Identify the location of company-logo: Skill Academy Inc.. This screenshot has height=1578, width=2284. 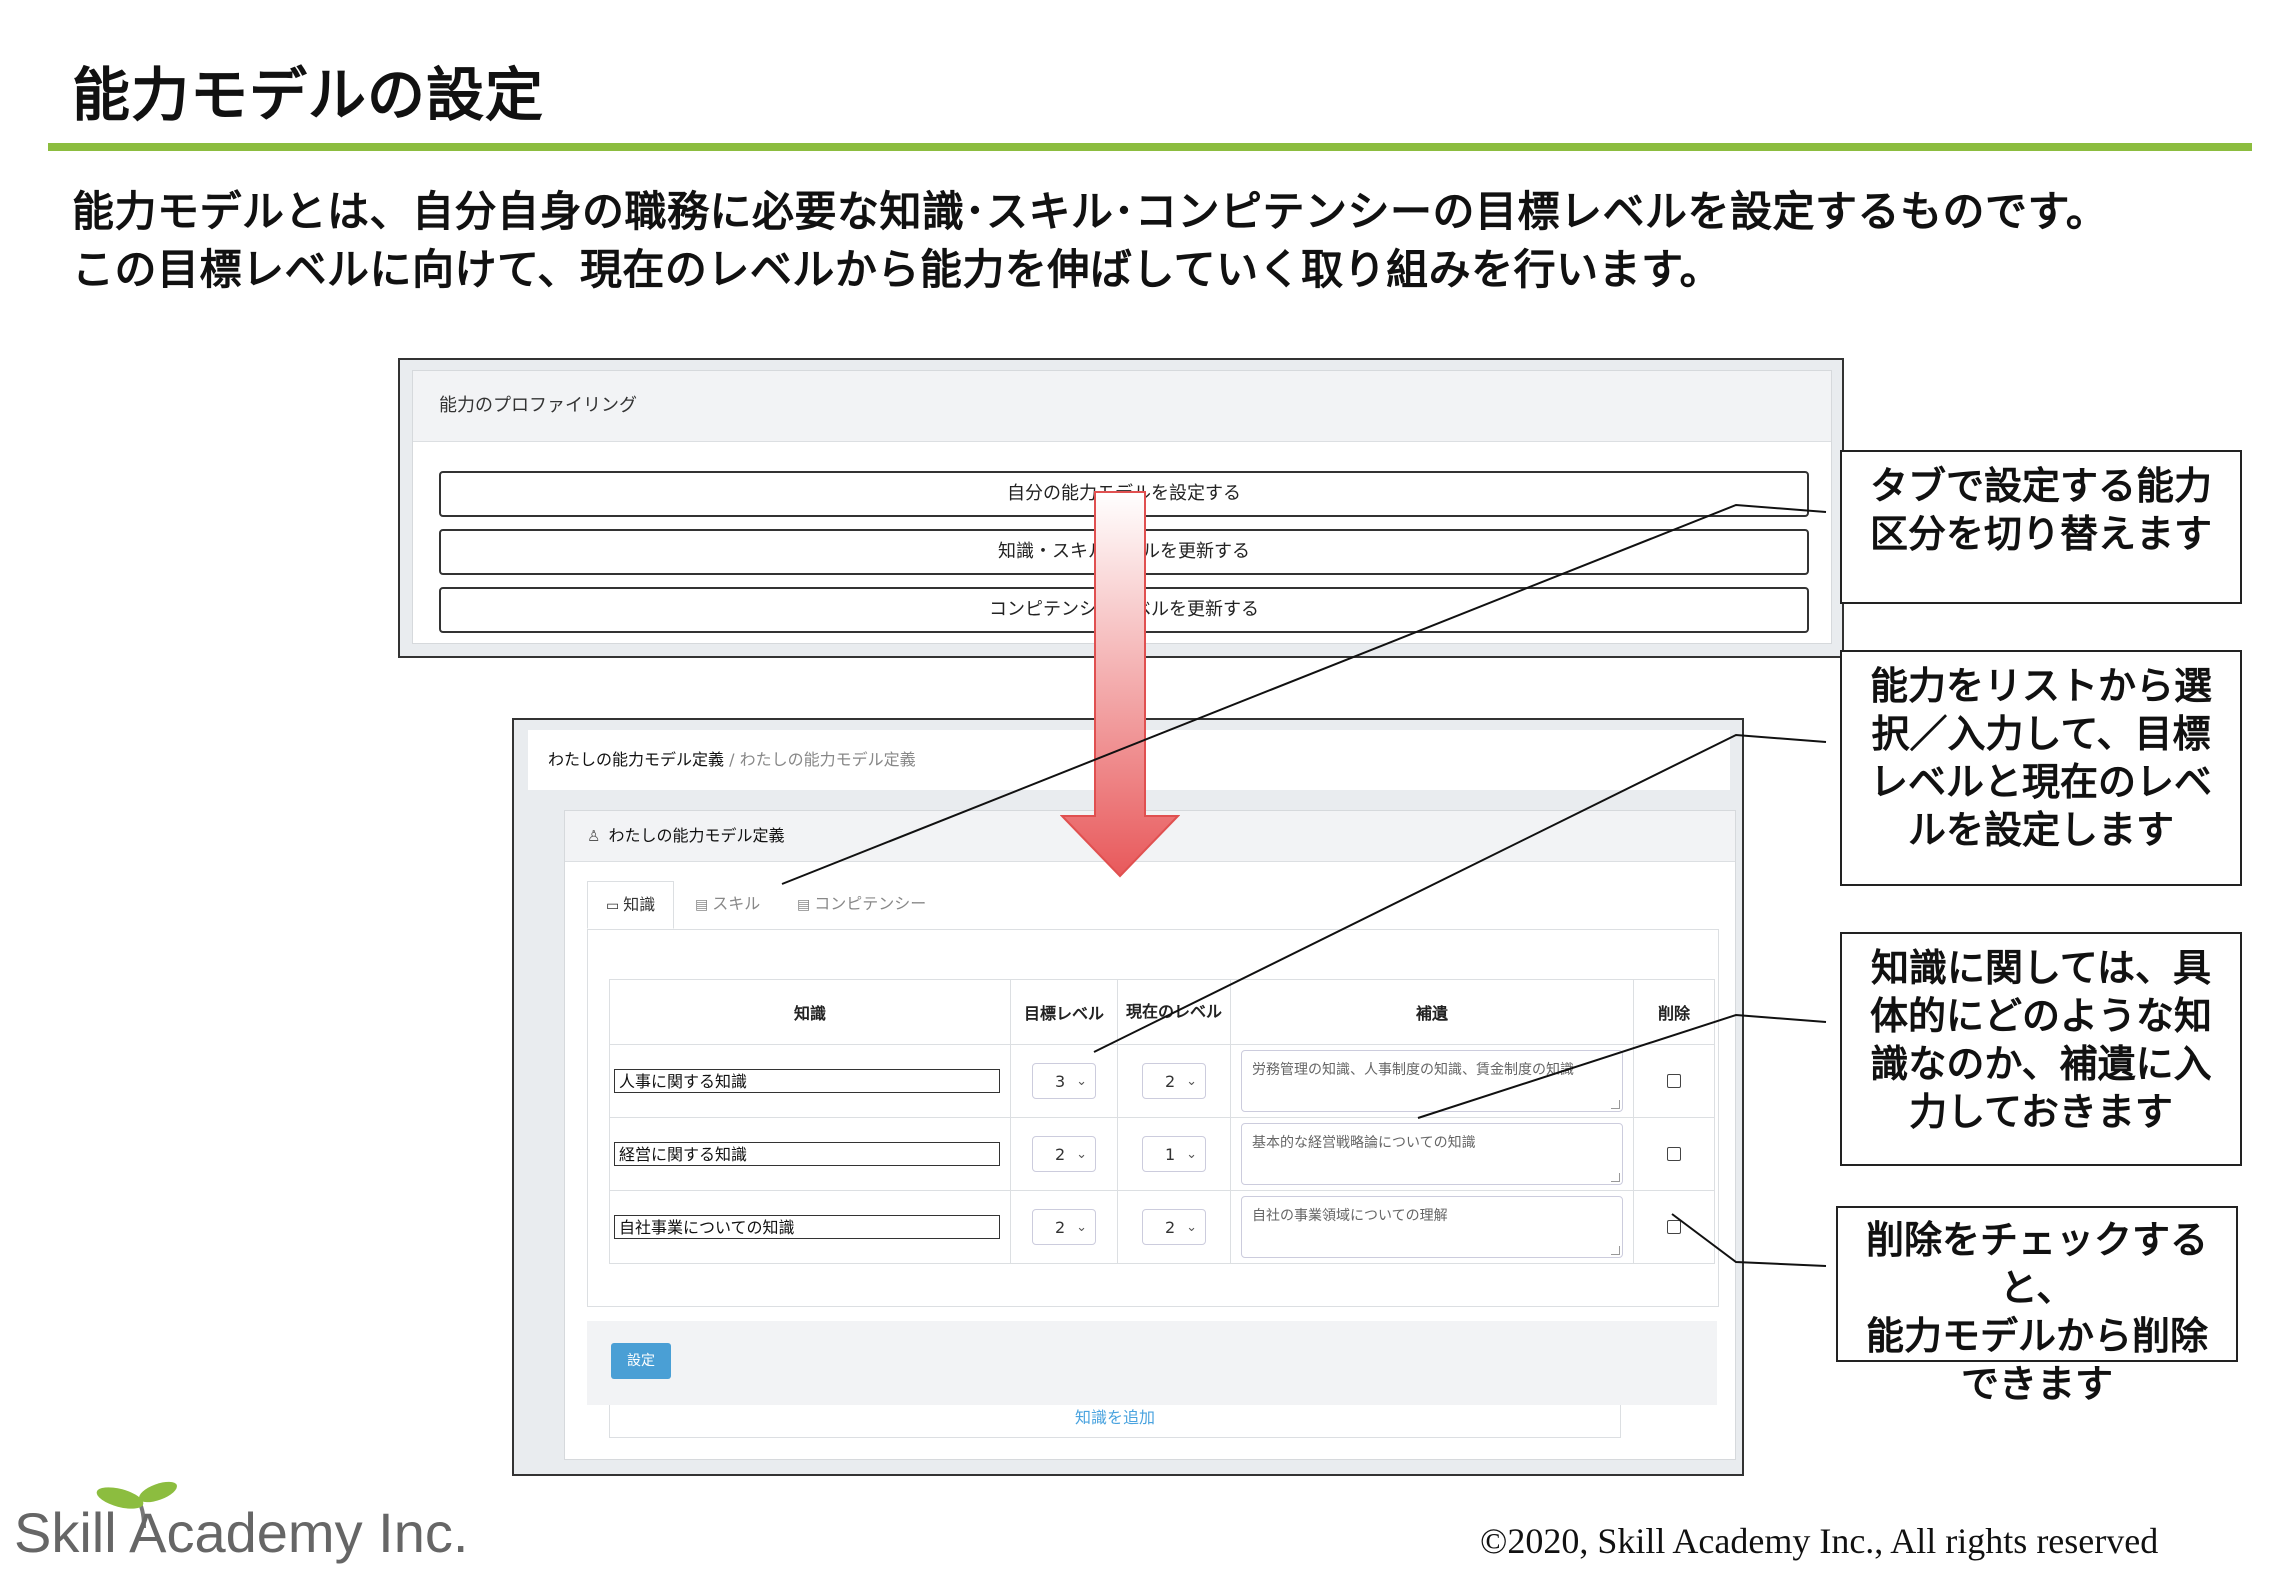
(241, 1532).